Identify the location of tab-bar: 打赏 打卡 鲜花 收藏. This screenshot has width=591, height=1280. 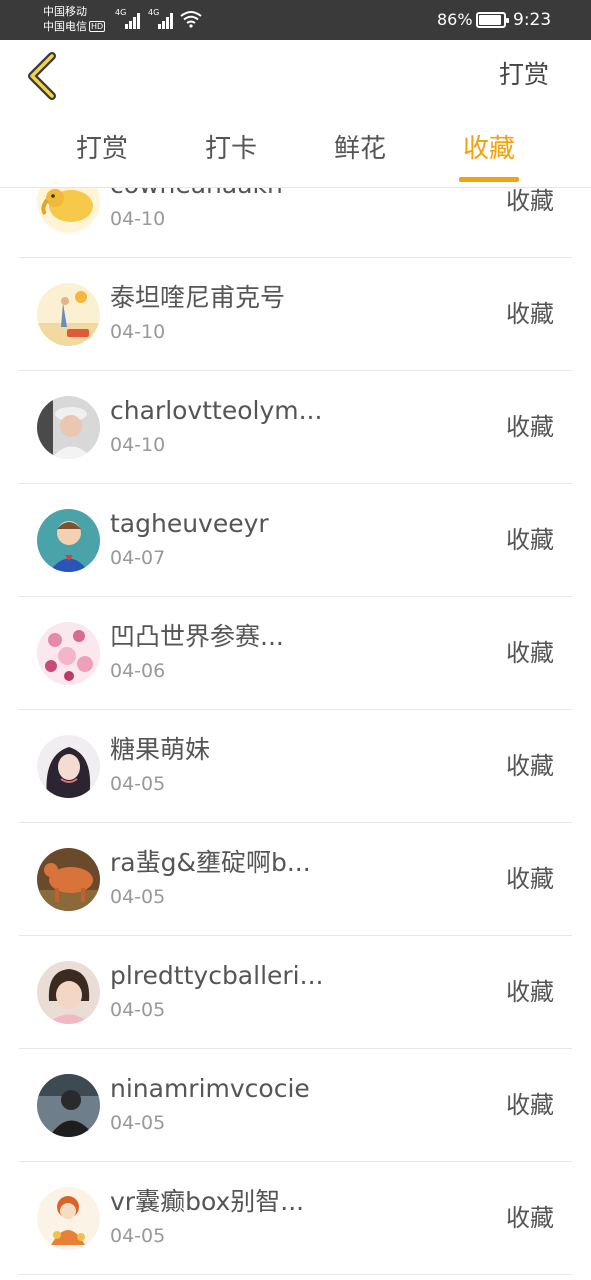
(295, 150).